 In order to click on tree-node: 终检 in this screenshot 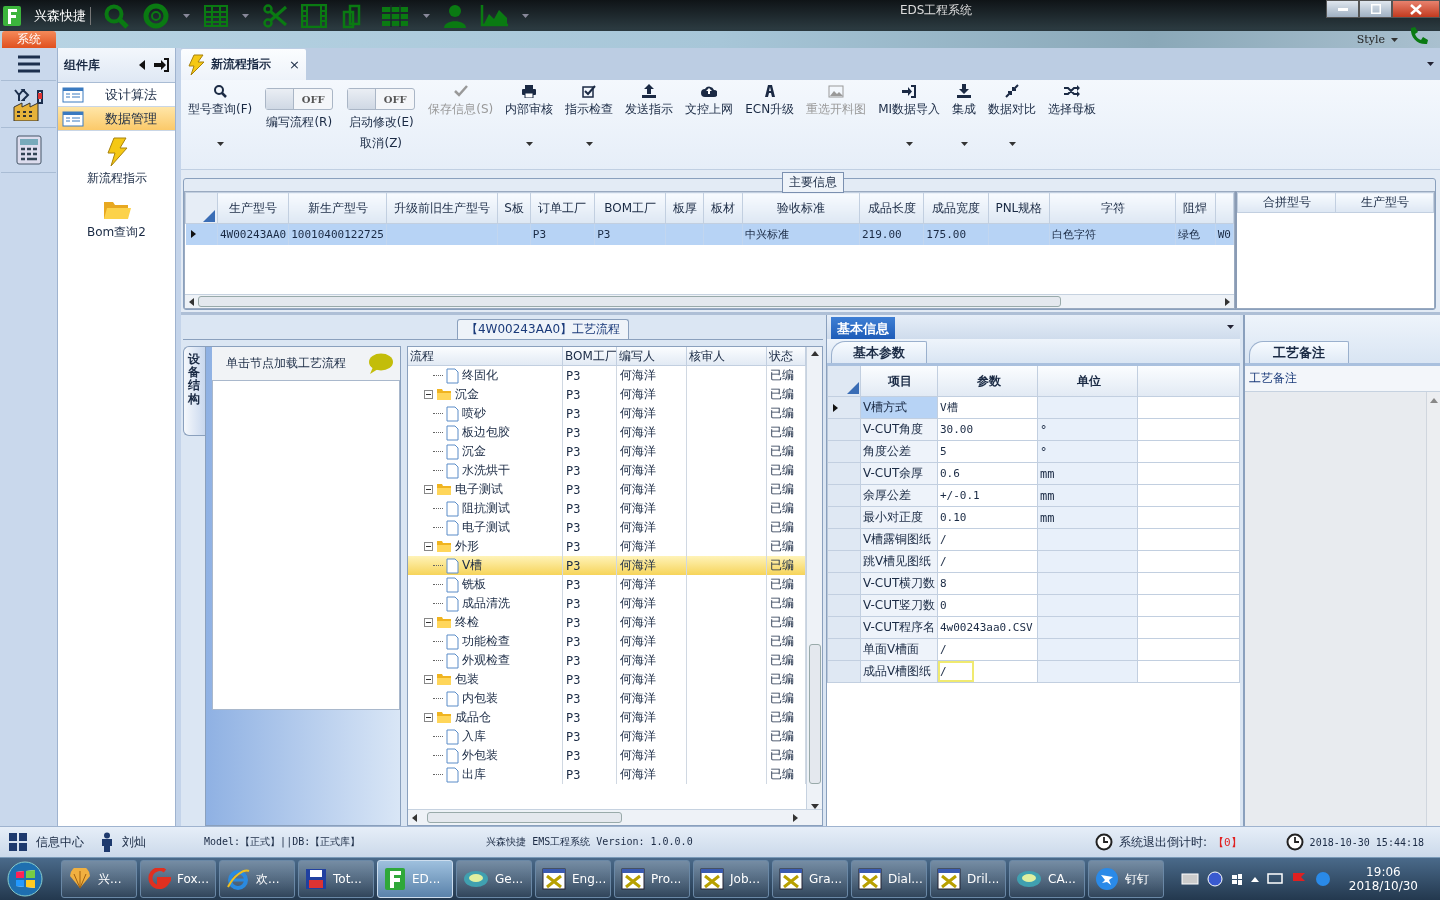, I will do `click(467, 622)`.